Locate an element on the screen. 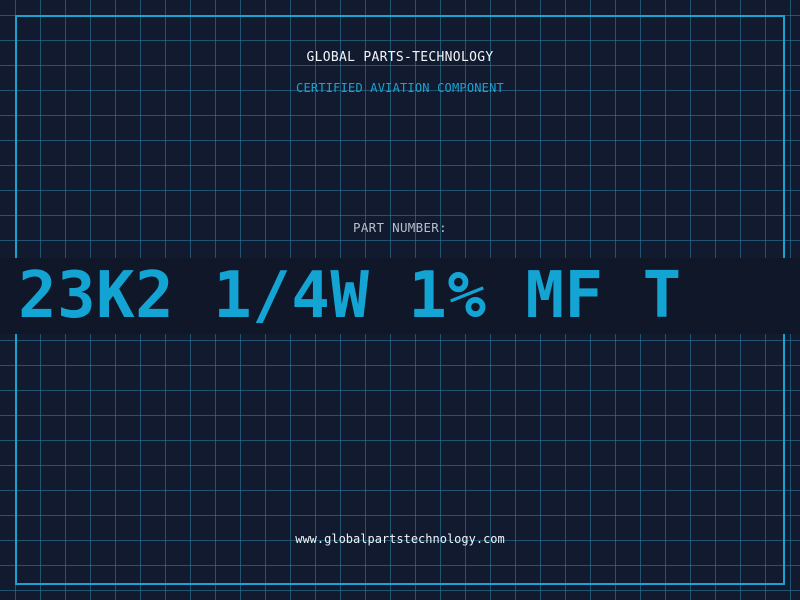 This screenshot has height=600, width=800. part-number-label: PART NUMBER: is located at coordinates (400, 227).